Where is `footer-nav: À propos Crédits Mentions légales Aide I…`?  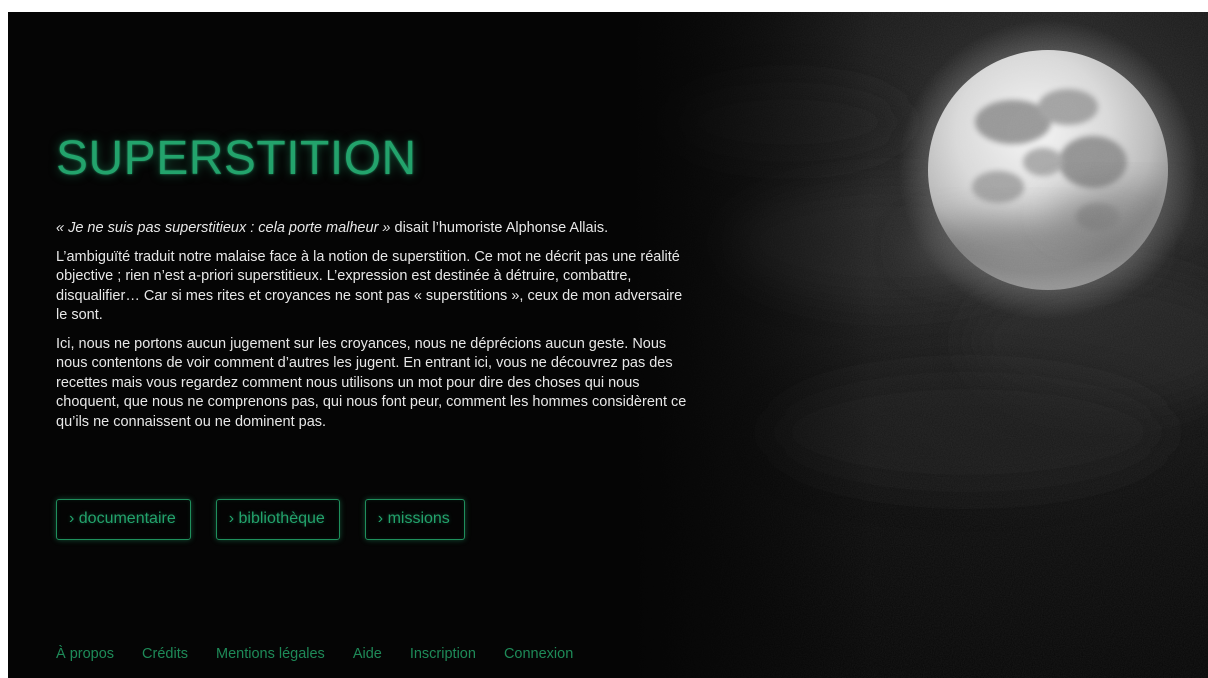 footer-nav: À propos Crédits Mentions légales Aide I… is located at coordinates (328, 654).